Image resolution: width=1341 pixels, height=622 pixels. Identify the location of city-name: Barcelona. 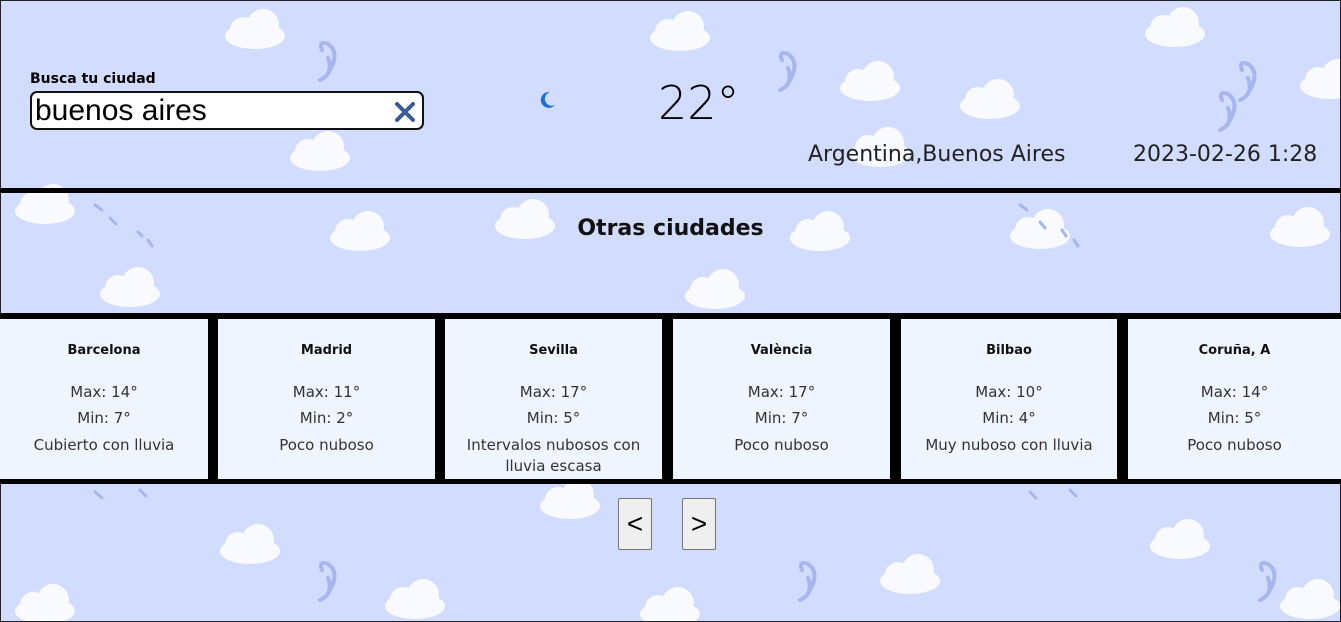
(104, 350).